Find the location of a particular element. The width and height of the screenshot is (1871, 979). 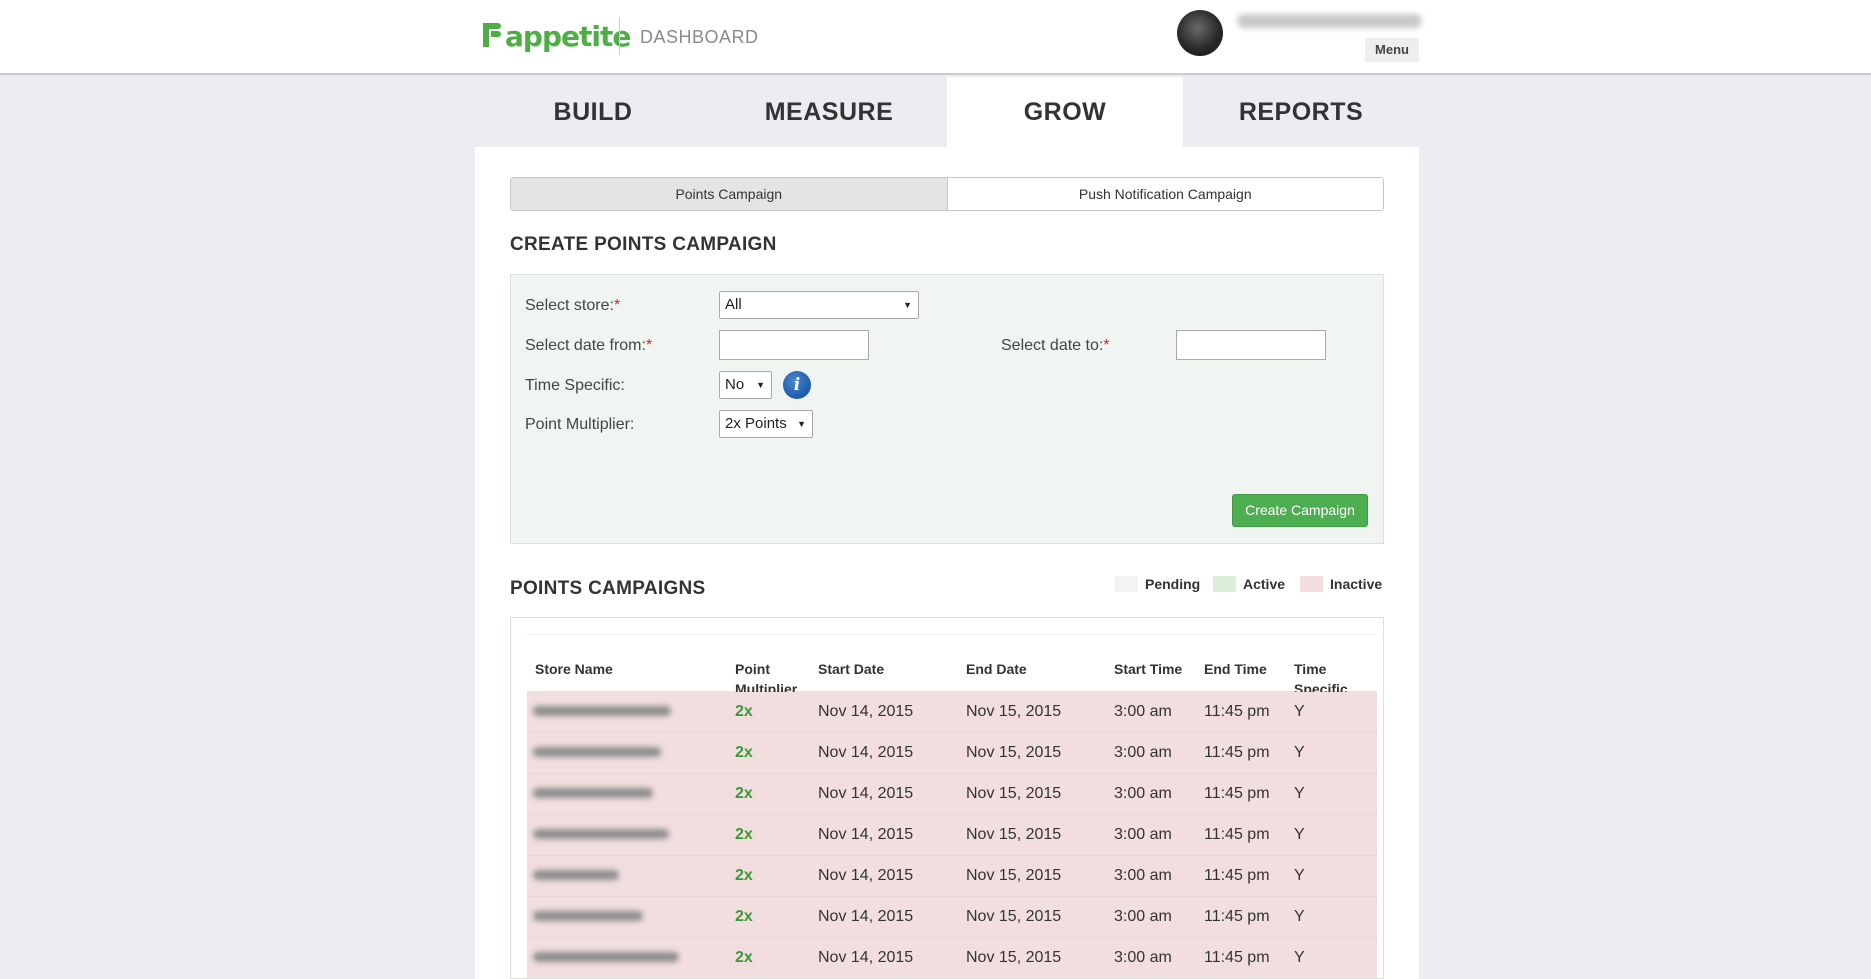

tab-push-notification-campaign: Push Notification Campaign is located at coordinates (1165, 194).